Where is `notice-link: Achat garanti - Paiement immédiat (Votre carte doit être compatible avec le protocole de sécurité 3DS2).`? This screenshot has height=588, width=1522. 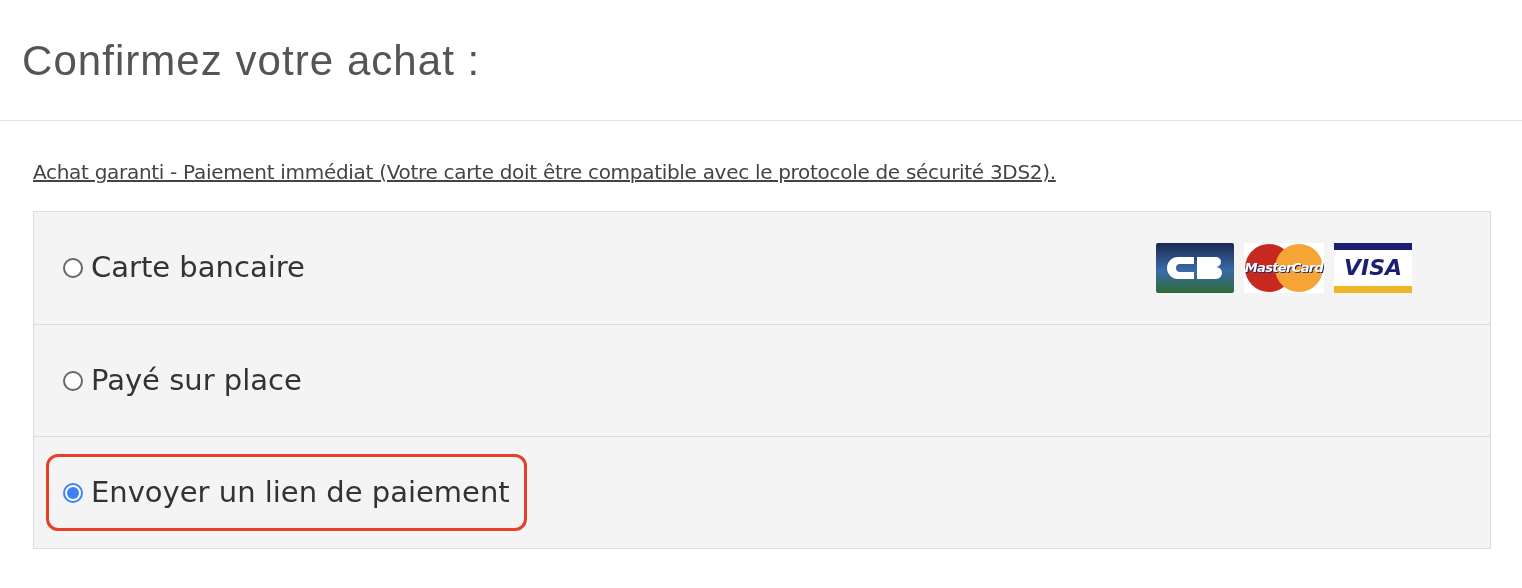 notice-link: Achat garanti - Paiement immédiat (Votre carte doit être compatible avec le protocole de sécurité 3DS2). is located at coordinates (544, 172).